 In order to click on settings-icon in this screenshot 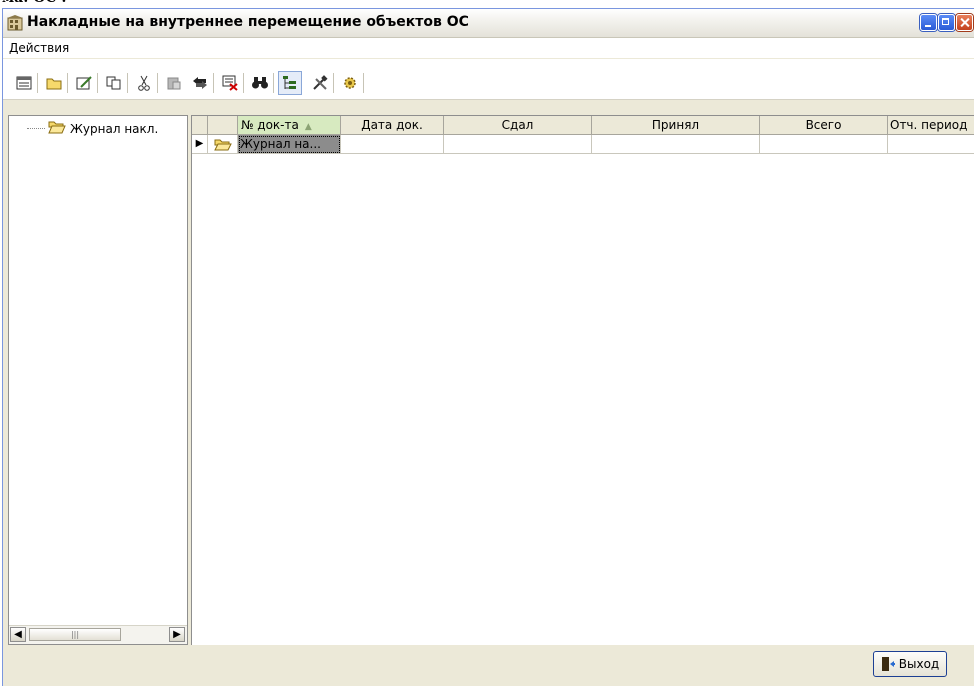, I will do `click(350, 82)`.